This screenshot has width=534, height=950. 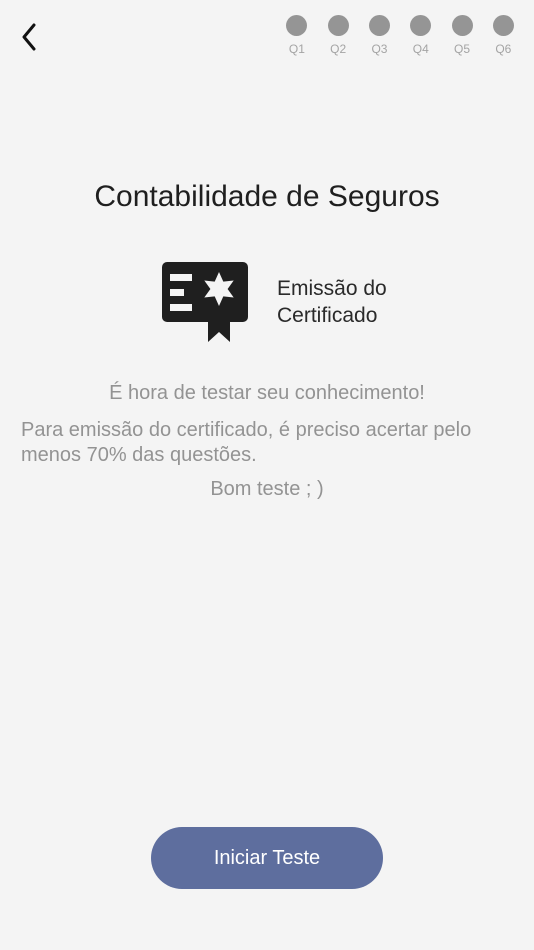 I want to click on step-q6: Q6, so click(x=503, y=35).